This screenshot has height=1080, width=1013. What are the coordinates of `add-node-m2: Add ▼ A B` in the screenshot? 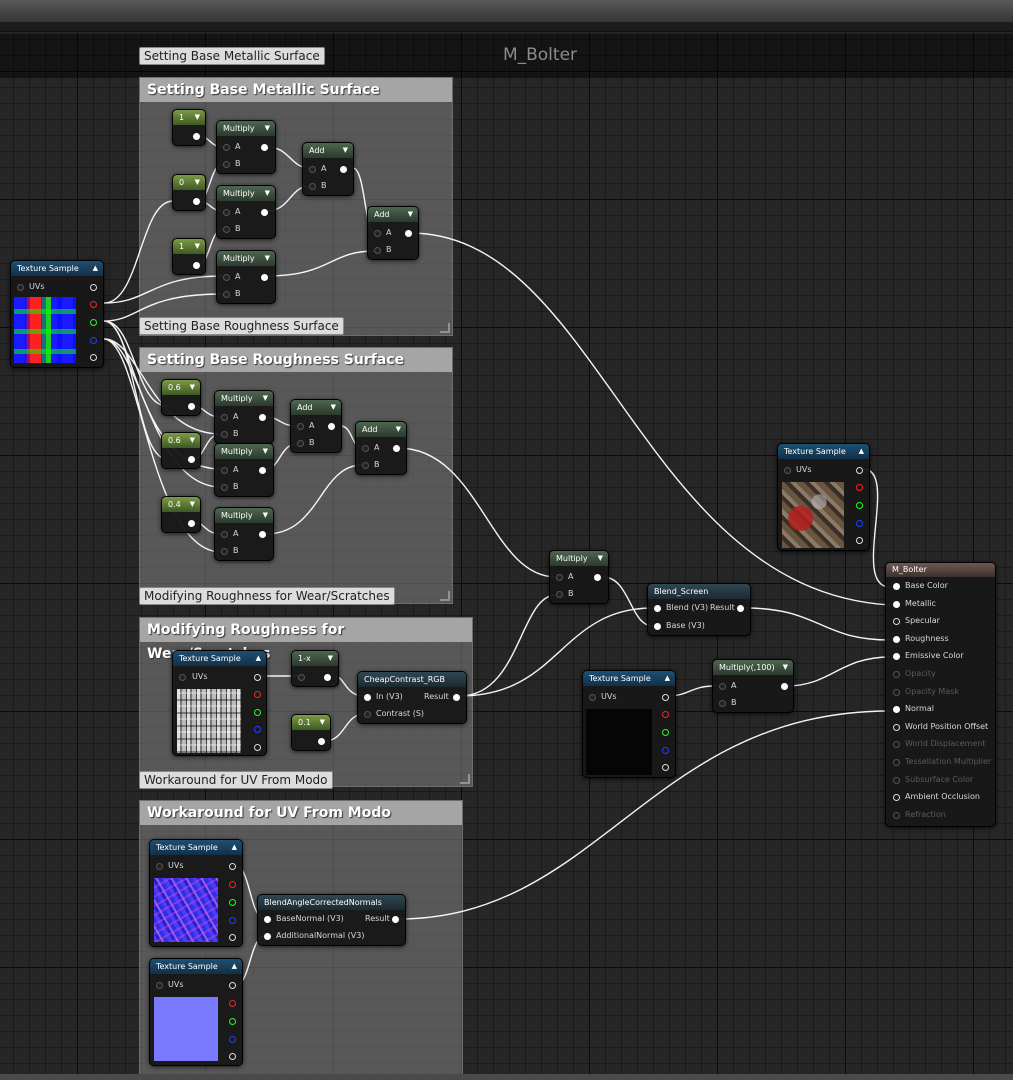 It's located at (393, 233).